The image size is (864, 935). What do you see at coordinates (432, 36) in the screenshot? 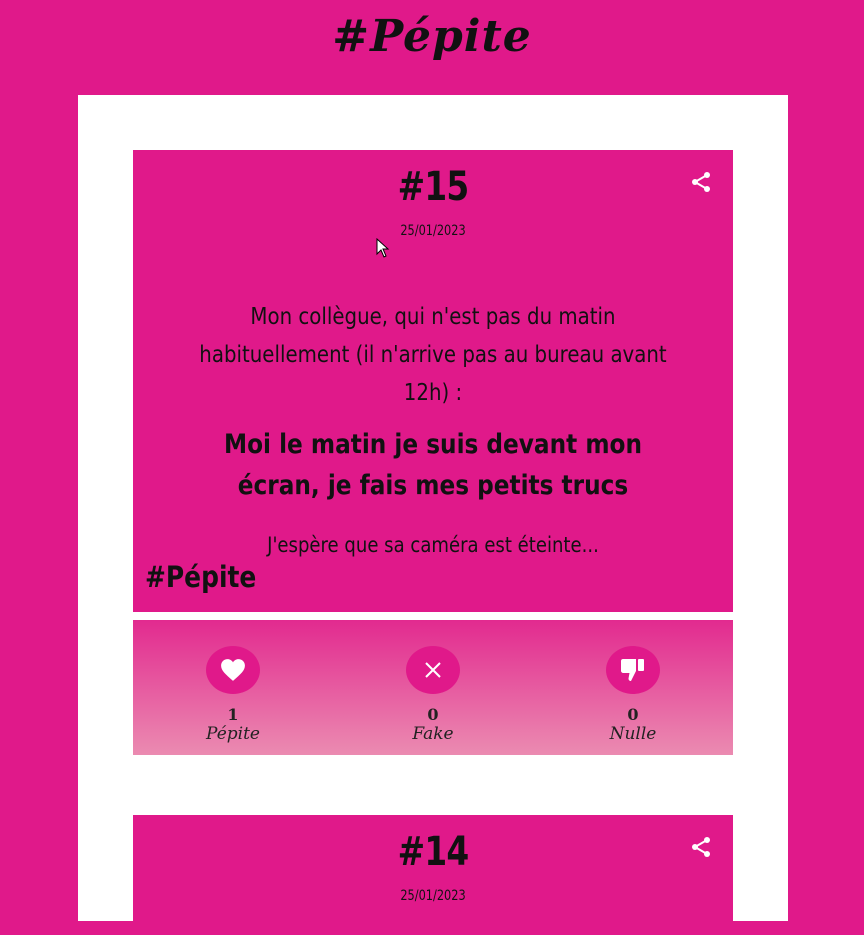
I see `site-title: #Pépite` at bounding box center [432, 36].